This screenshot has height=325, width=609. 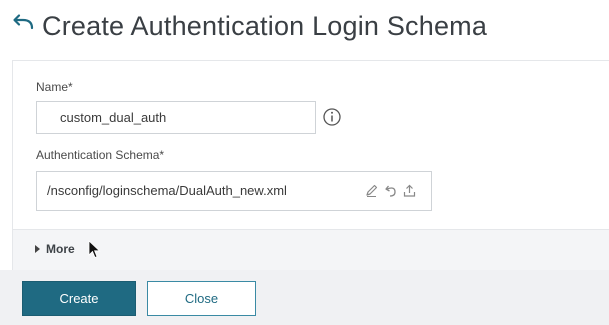 I want to click on page-header: Create Authentication Login Schema, so click(x=248, y=26).